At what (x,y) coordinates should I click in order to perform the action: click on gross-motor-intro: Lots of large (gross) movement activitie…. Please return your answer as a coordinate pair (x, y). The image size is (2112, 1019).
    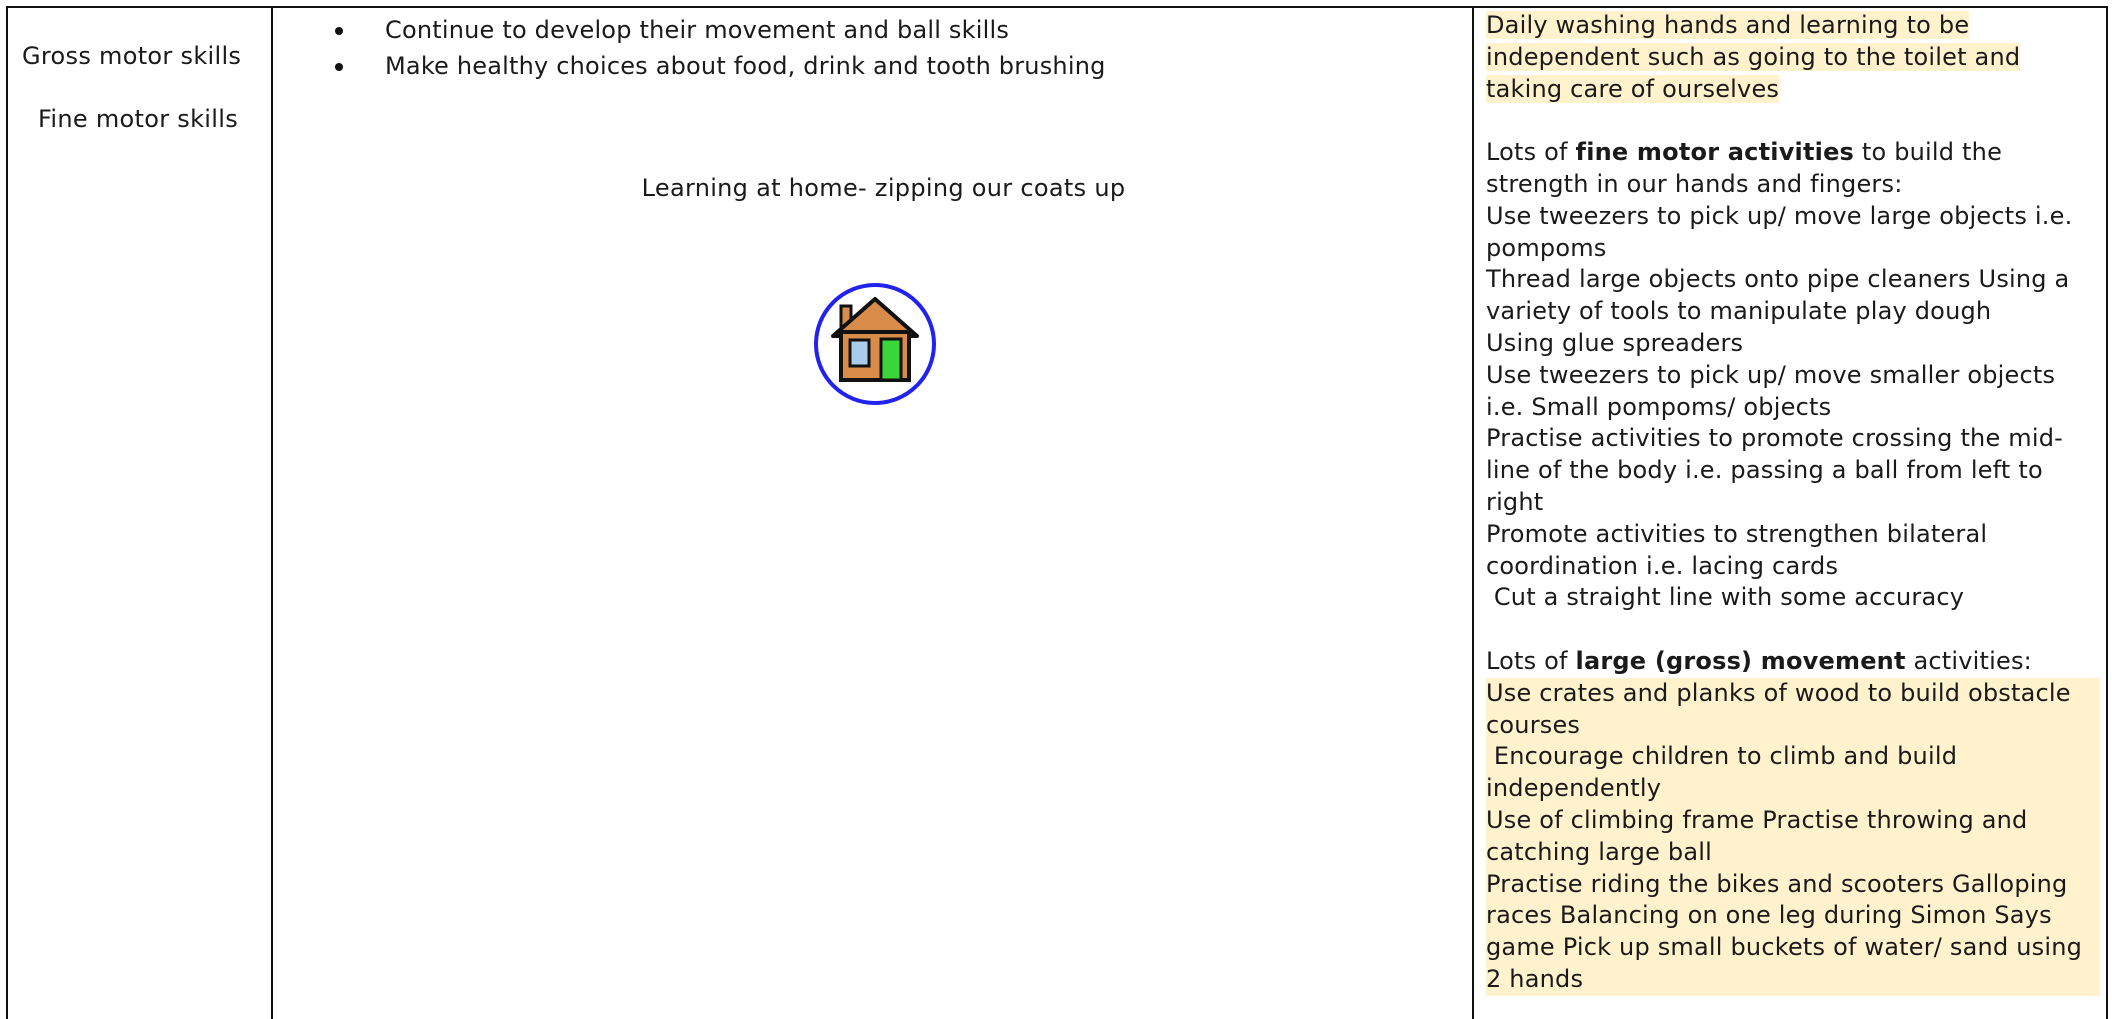
    Looking at the image, I should click on (1793, 662).